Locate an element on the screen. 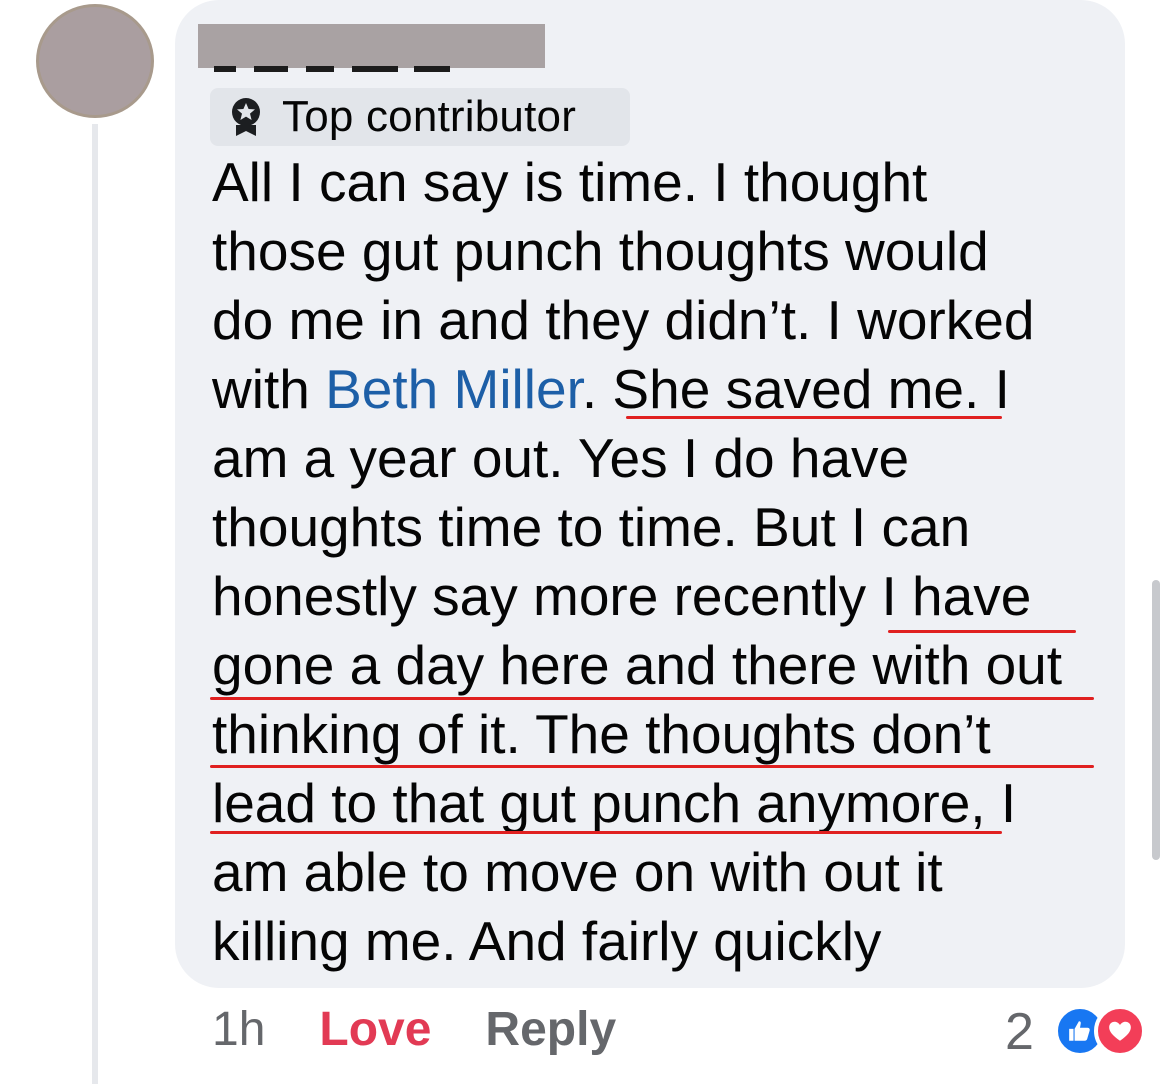 Image resolution: width=1170 pixels, height=1084 pixels. mention-link: Beth Miller is located at coordinates (453, 389).